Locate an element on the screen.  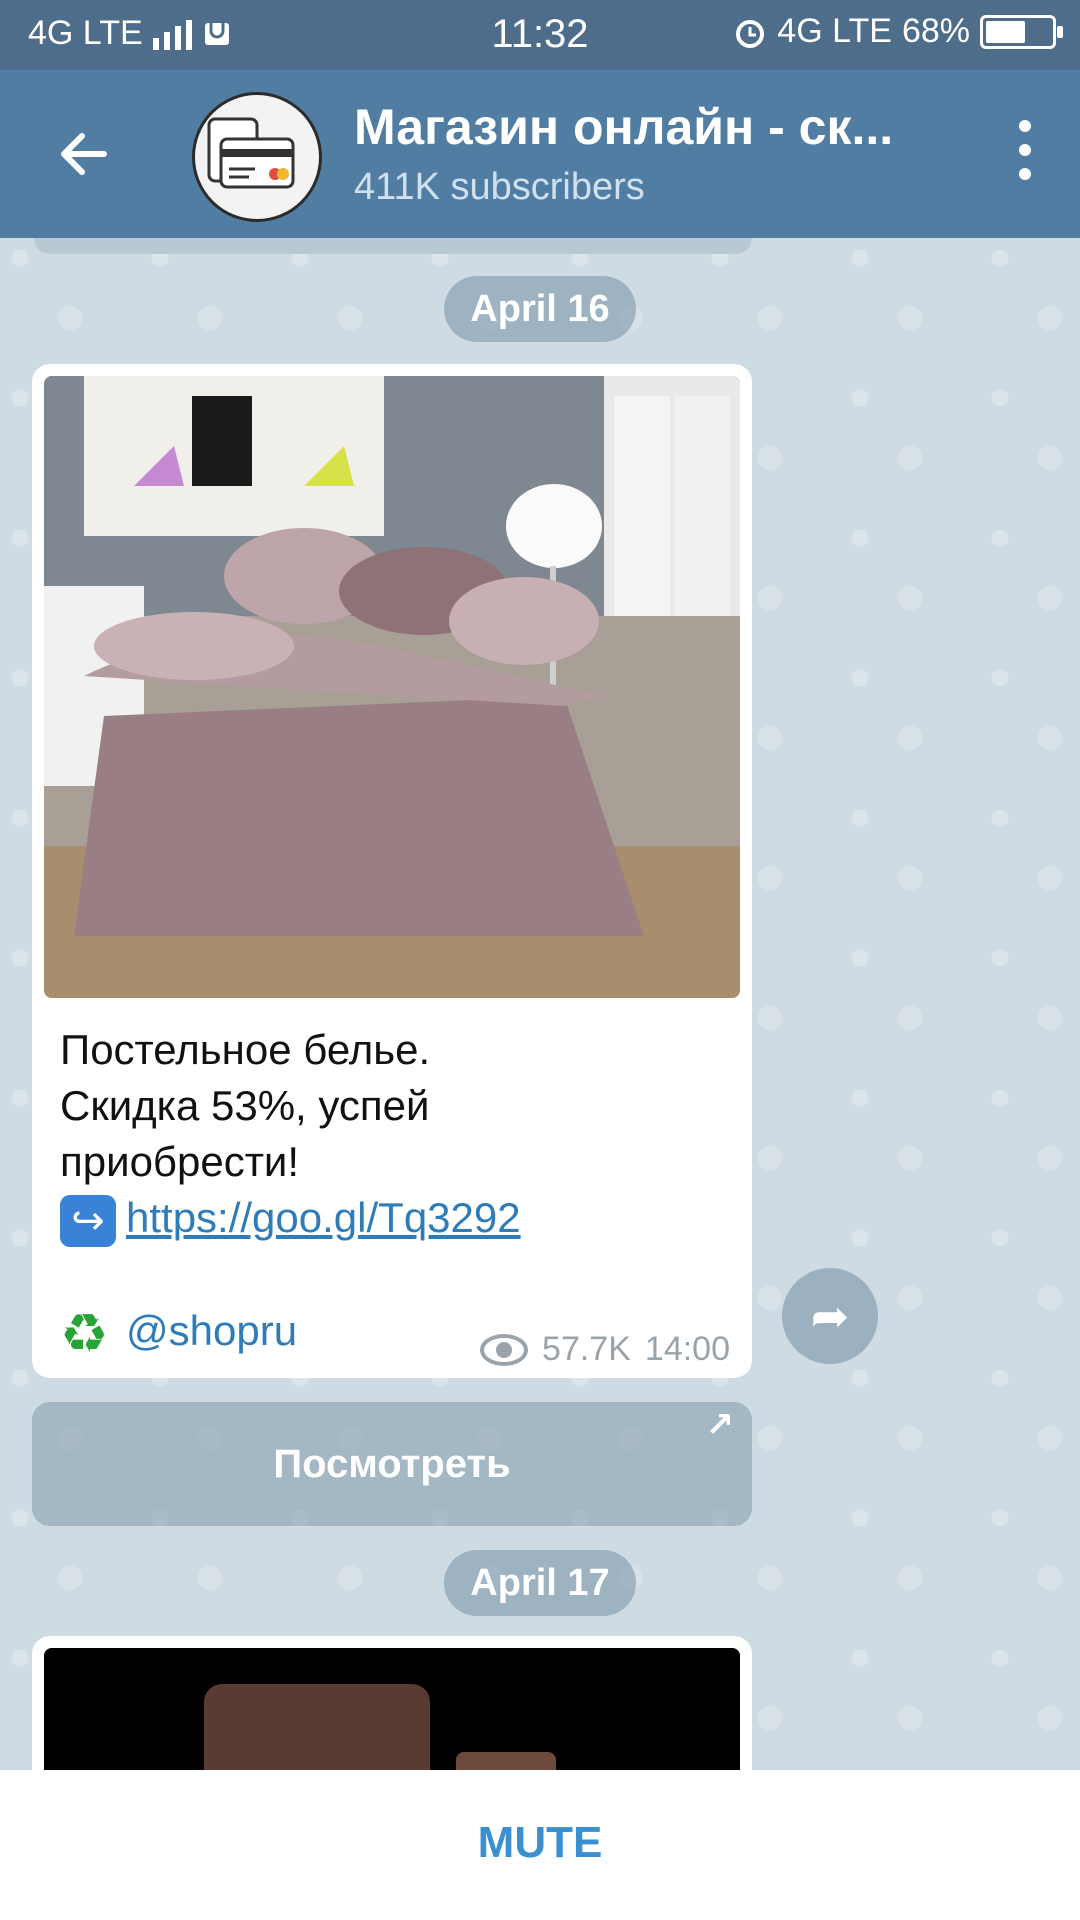
status-bar: 4G LTE 11:32 4G LTE 68% is located at coordinates (540, 35).